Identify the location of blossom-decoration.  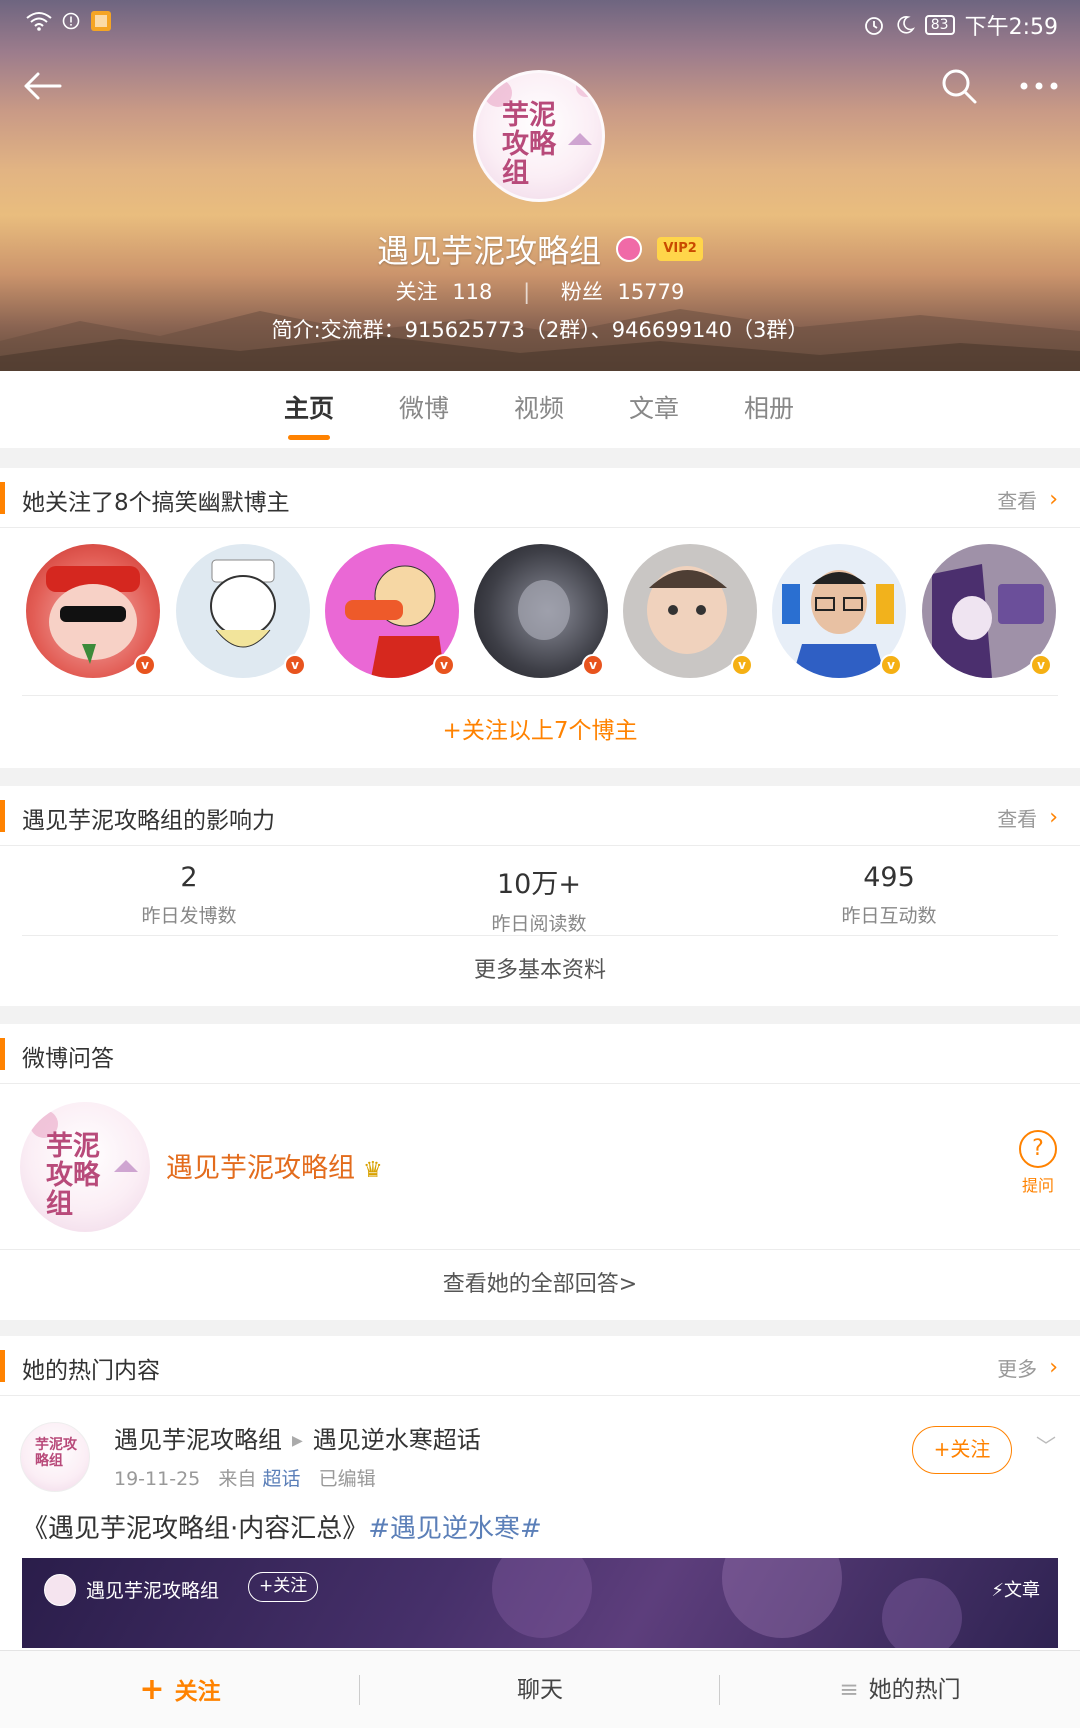
(727, 1603).